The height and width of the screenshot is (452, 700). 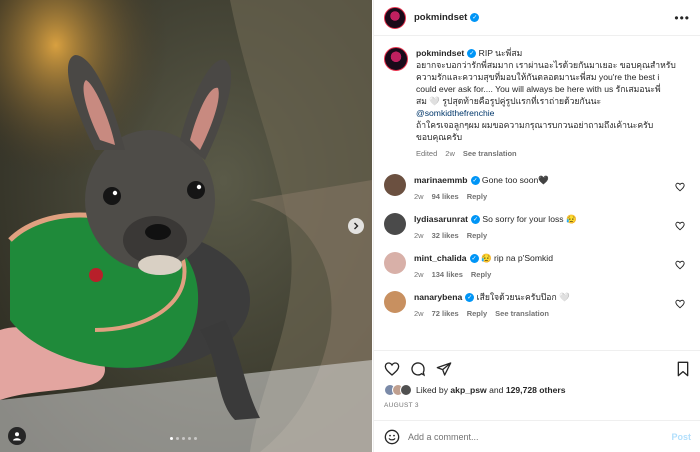 What do you see at coordinates (439, 137) in the screenshot?
I see `caption-line: ขอบคุณครับ` at bounding box center [439, 137].